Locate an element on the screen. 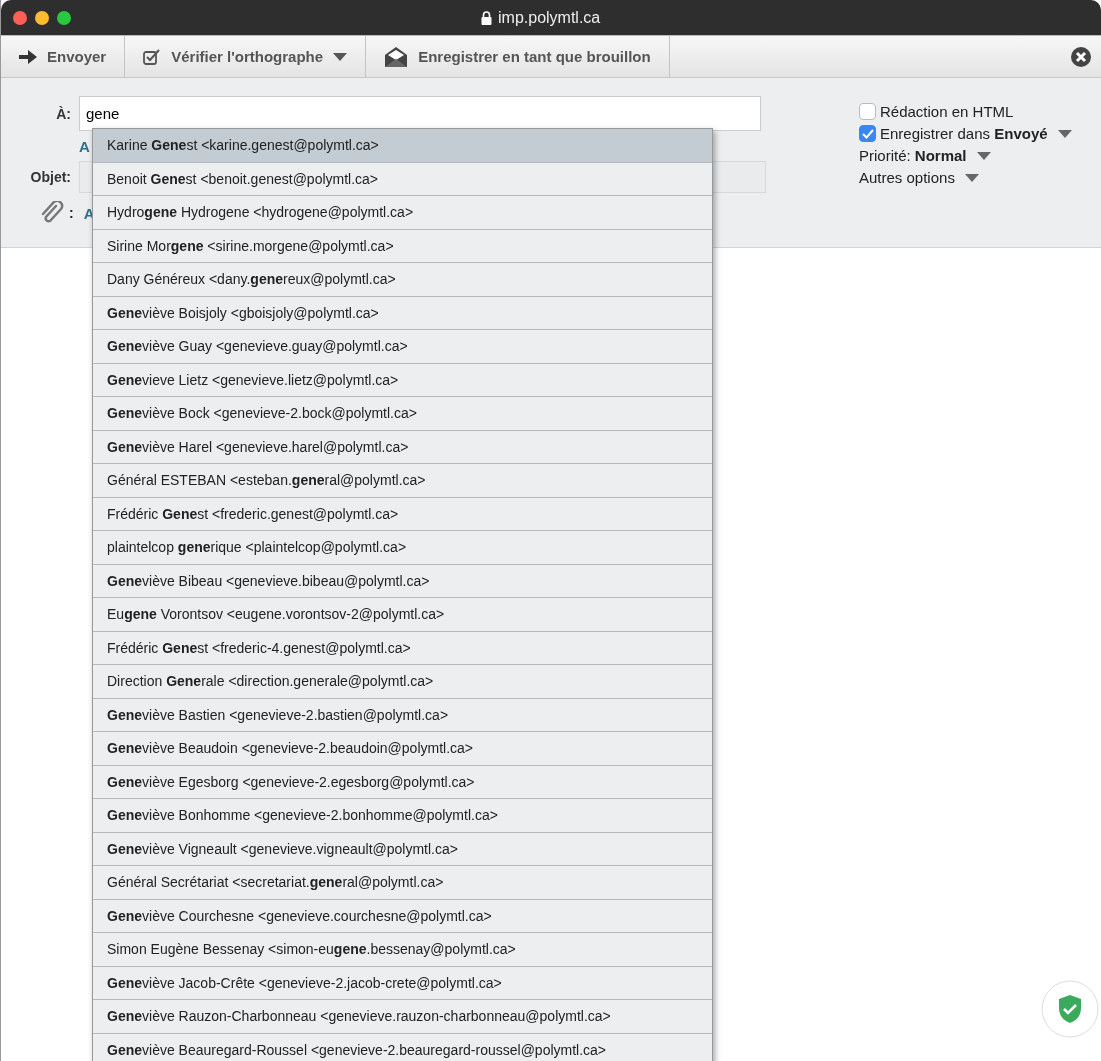 The image size is (1101, 1061). suggestion-item: Geneviève Jacob-Crête <genevieve-2.jacob-crete@polymtl.ca> is located at coordinates (402, 983).